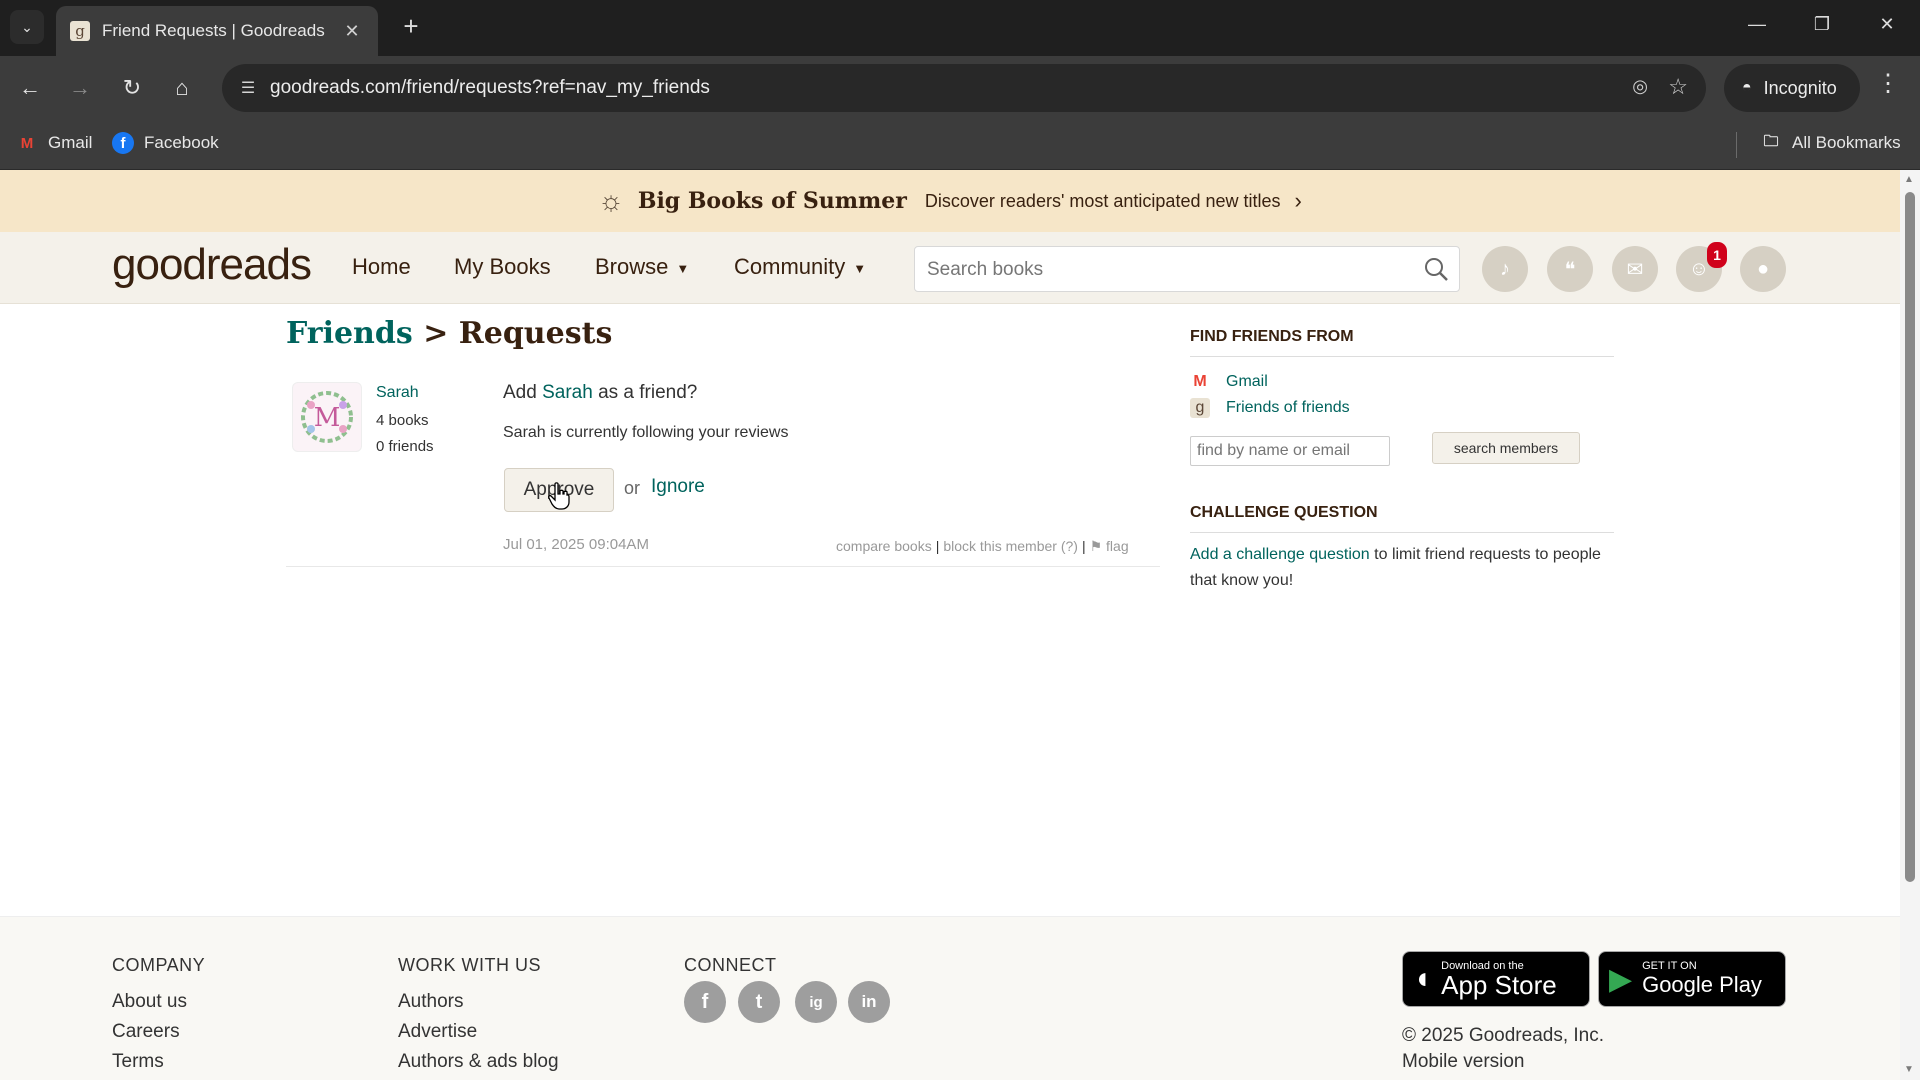 The width and height of the screenshot is (1920, 1080). Describe the element at coordinates (411, 27) in the screenshot. I see `new-tab-button: +` at that location.